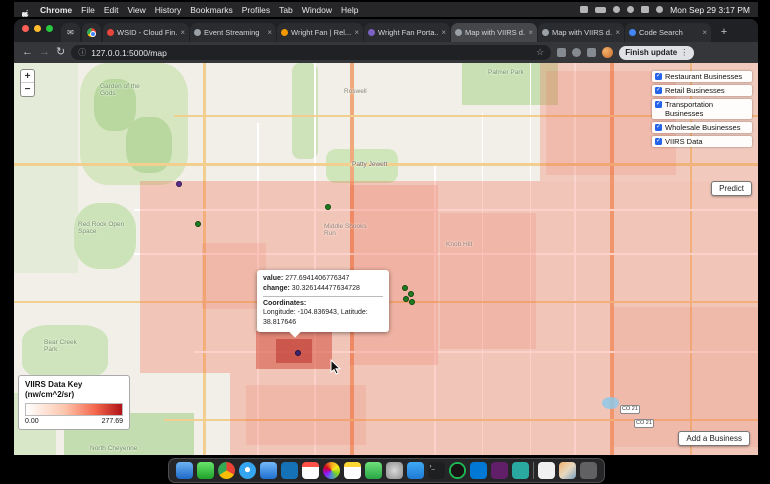  Describe the element at coordinates (631, 9) in the screenshot. I see `spotlight-icon` at that location.